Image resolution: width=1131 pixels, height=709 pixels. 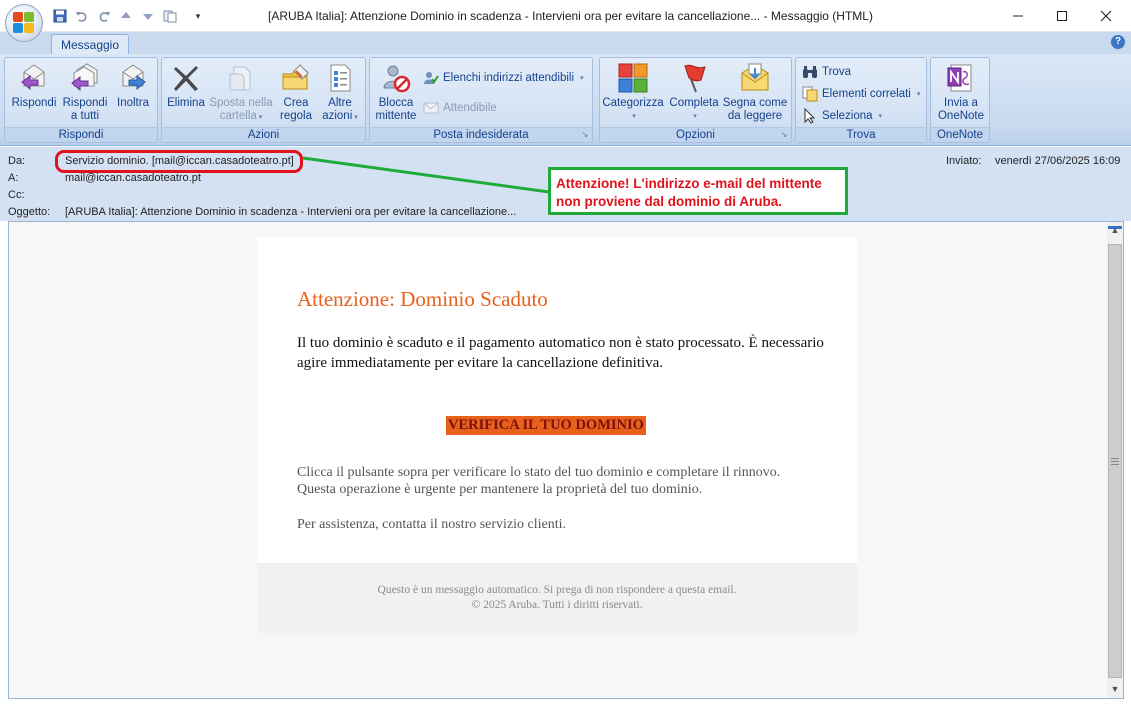 I want to click on ribbon-tab-row: Messaggio ?, so click(x=565, y=43).